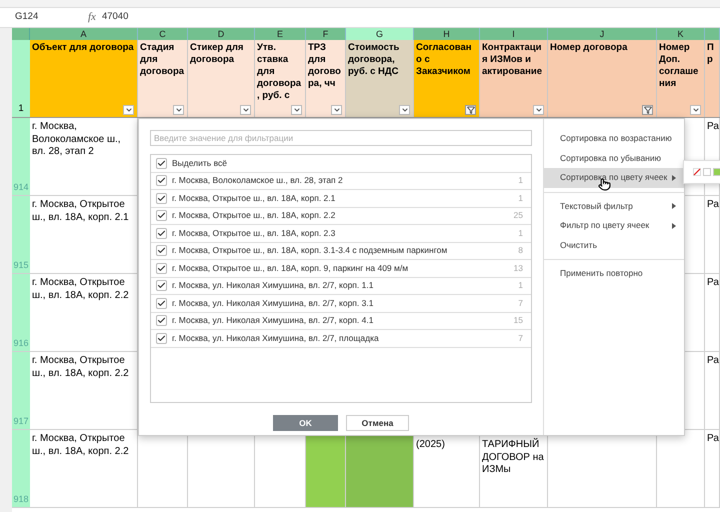 Image resolution: width=720 pixels, height=512 pixels. Describe the element at coordinates (199, 163) in the screenshot. I see `item-label: Выделить всё` at that location.